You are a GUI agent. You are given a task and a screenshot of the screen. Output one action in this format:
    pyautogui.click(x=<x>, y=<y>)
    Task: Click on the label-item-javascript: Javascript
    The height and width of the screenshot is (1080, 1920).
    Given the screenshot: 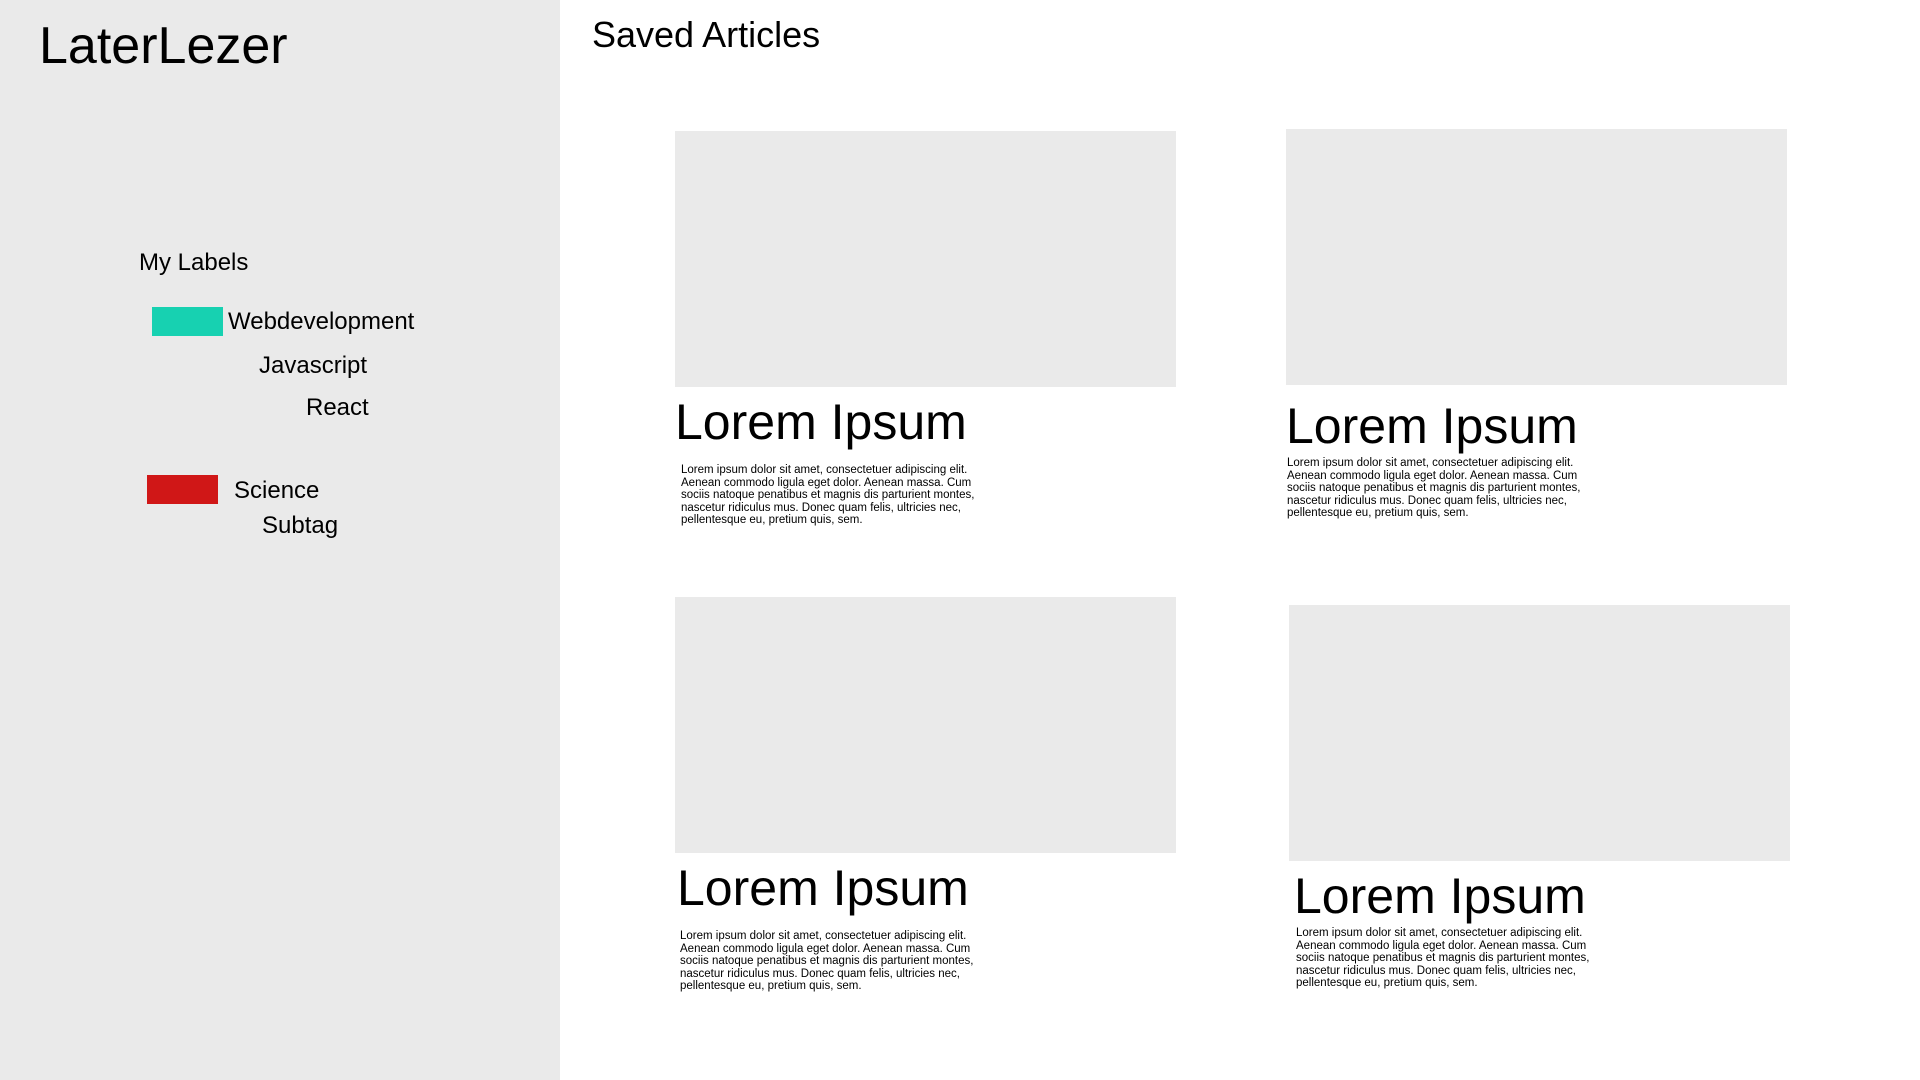 What is the action you would take?
    pyautogui.click(x=313, y=366)
    